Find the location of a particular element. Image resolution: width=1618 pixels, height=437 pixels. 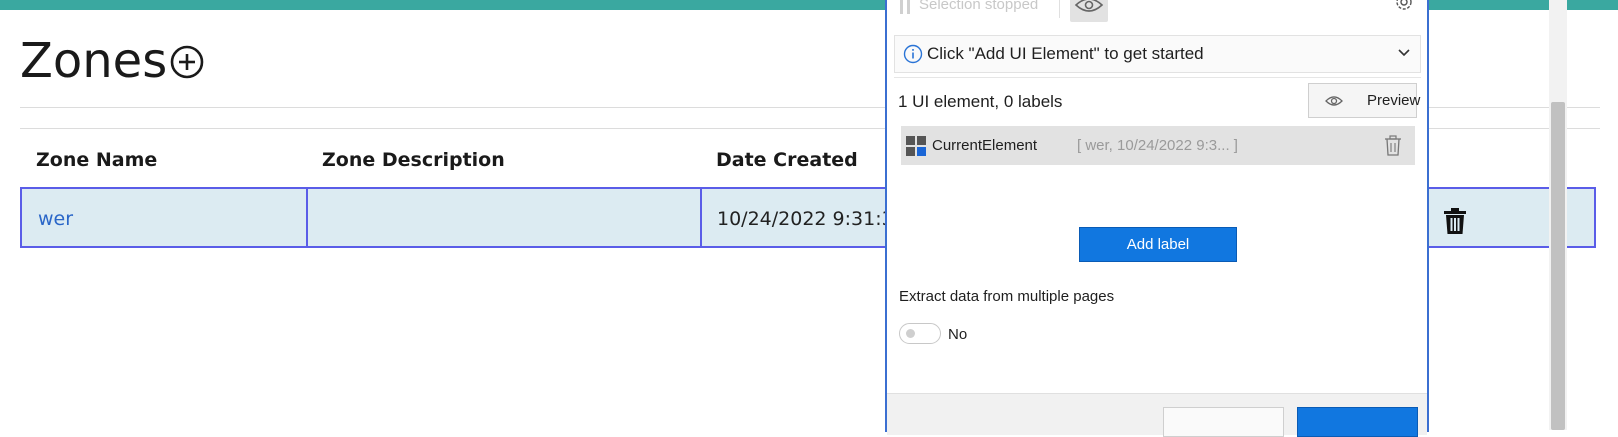

info-banner: Click "Add UI Element" to get started is located at coordinates (1157, 54).